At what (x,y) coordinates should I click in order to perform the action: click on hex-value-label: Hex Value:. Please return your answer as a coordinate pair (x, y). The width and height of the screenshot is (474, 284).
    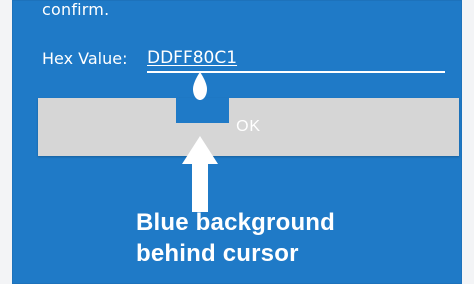
    Looking at the image, I should click on (85, 58).